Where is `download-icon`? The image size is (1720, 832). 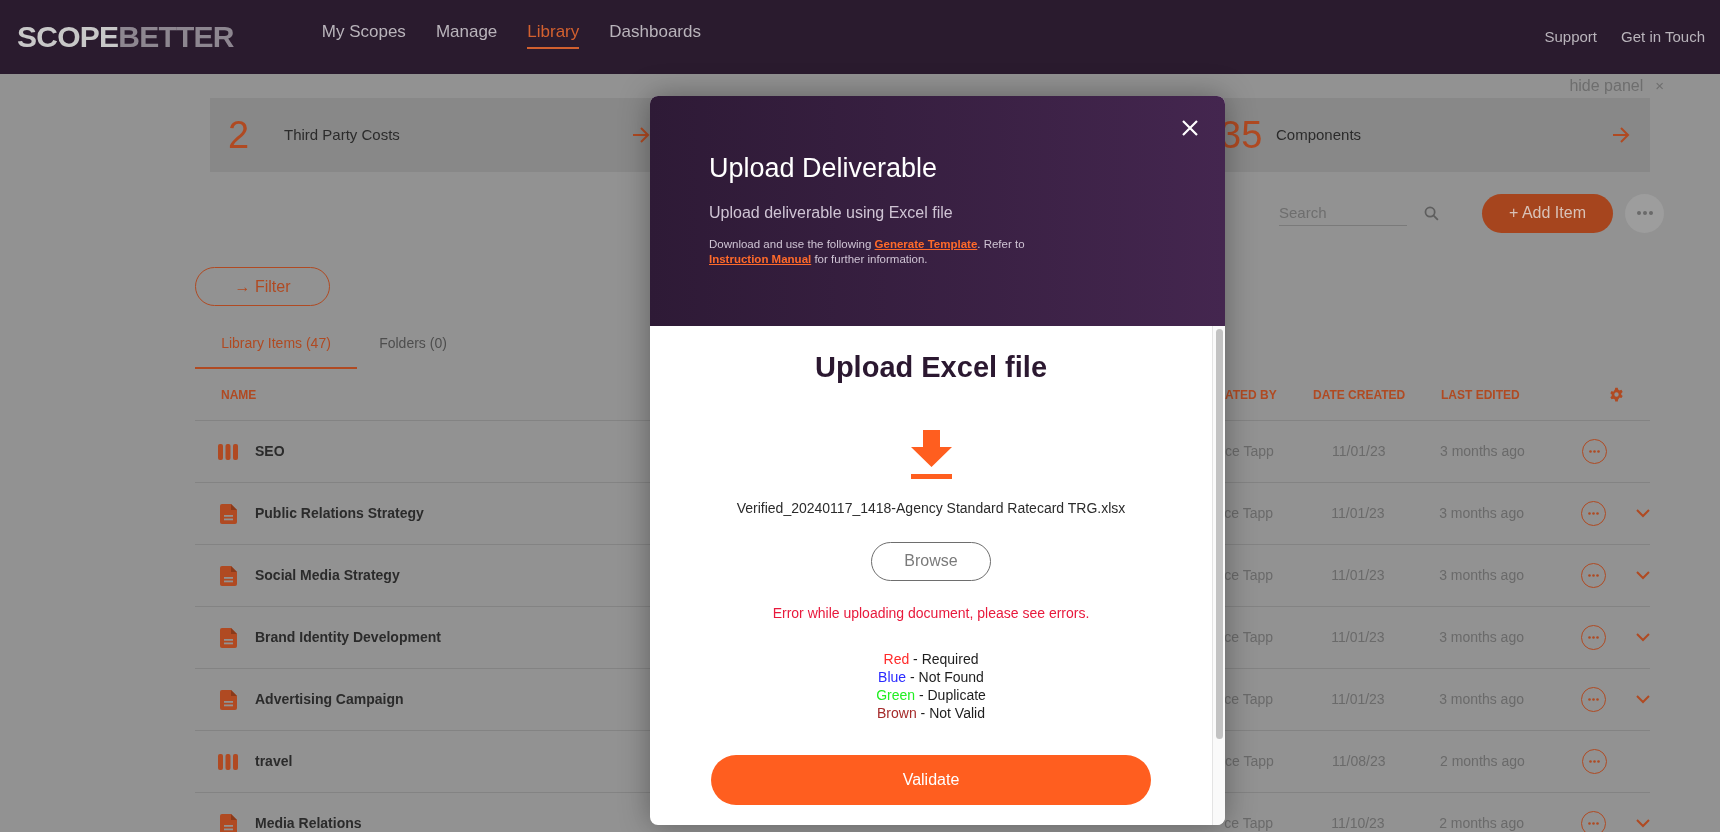 download-icon is located at coordinates (931, 454).